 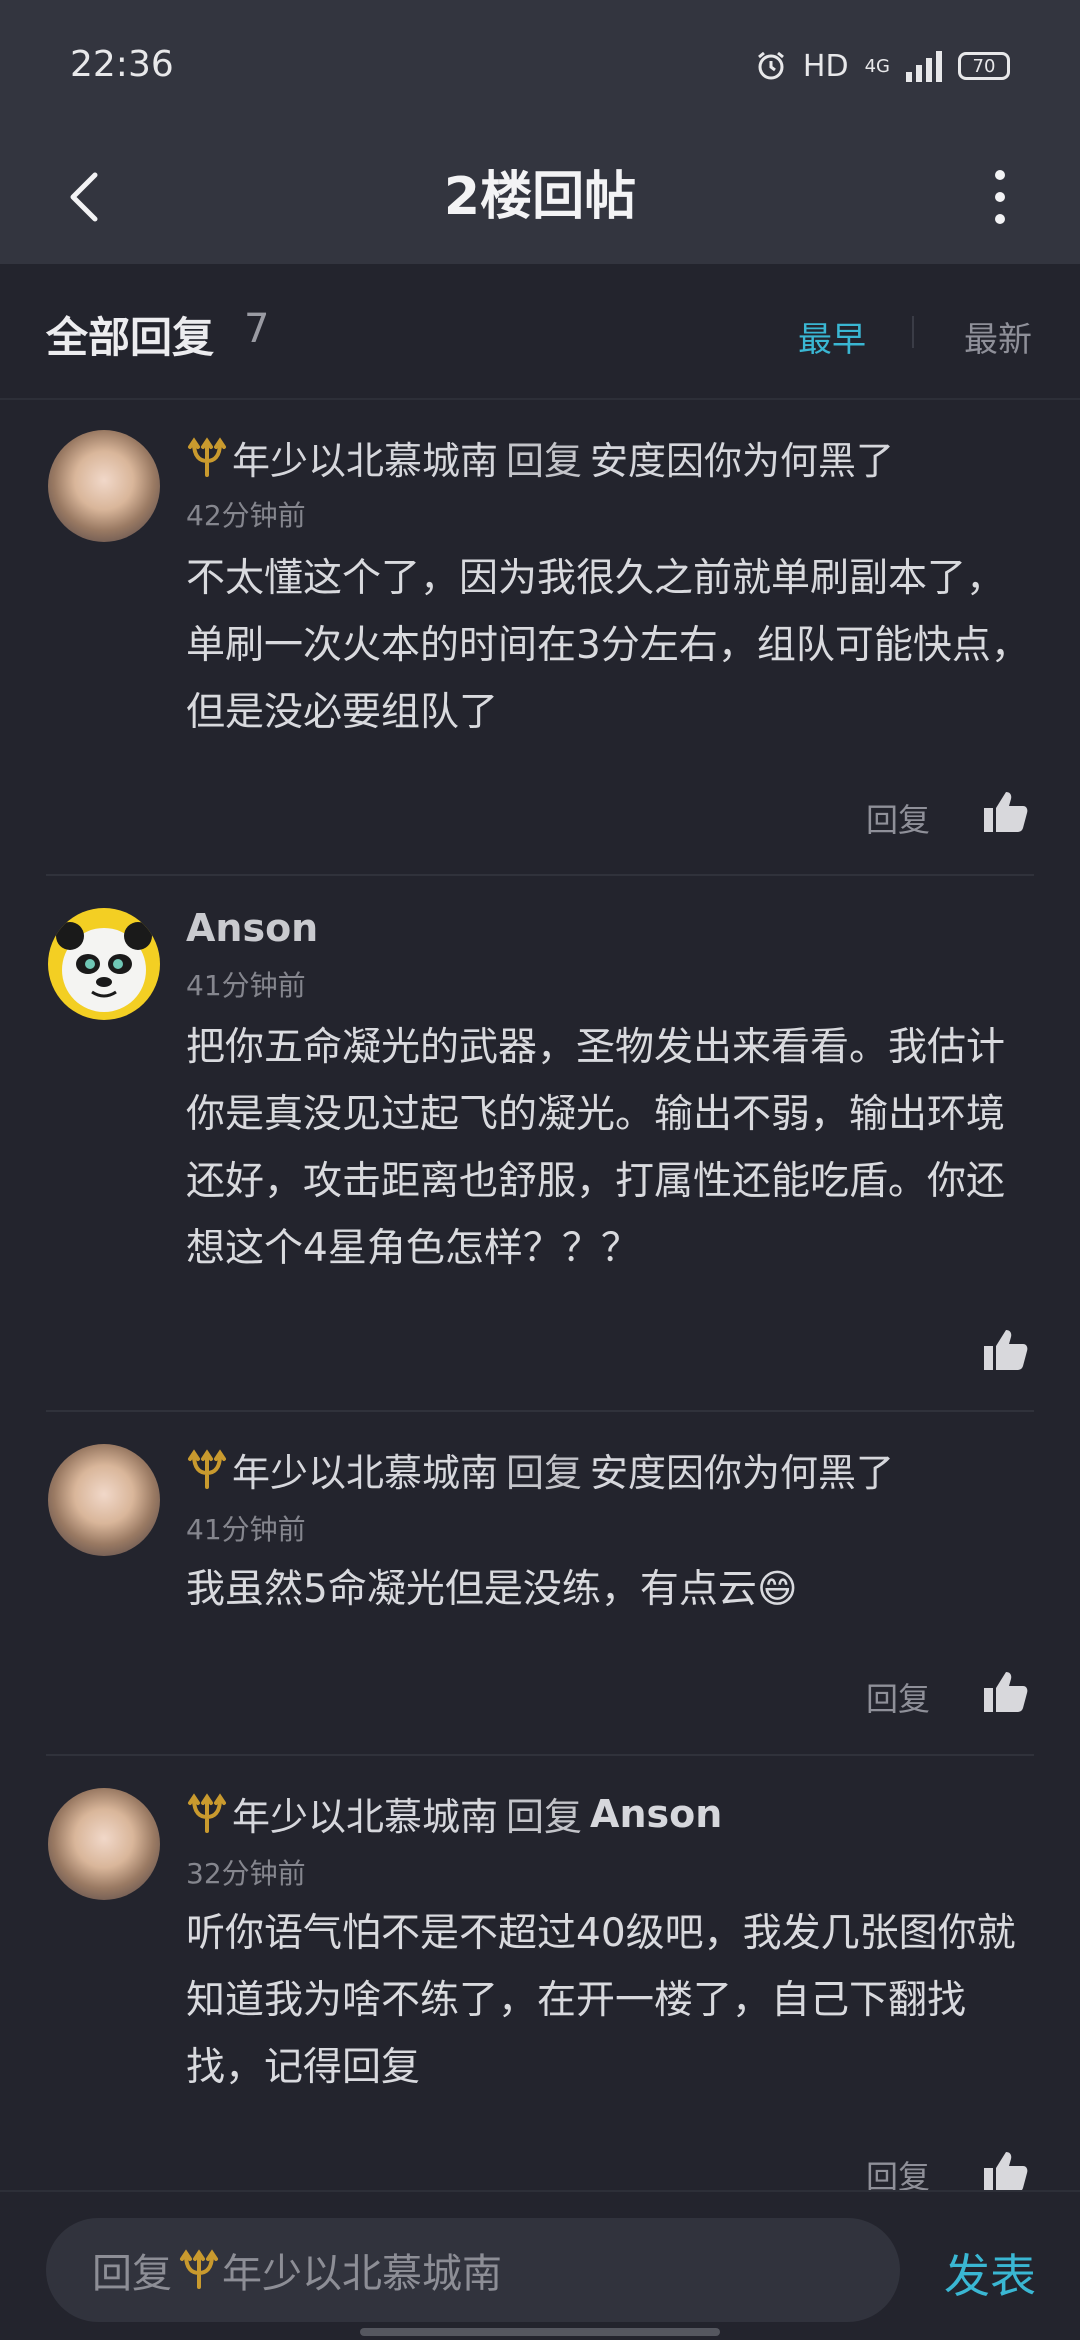 I want to click on send-button: 发表, so click(x=990, y=2273).